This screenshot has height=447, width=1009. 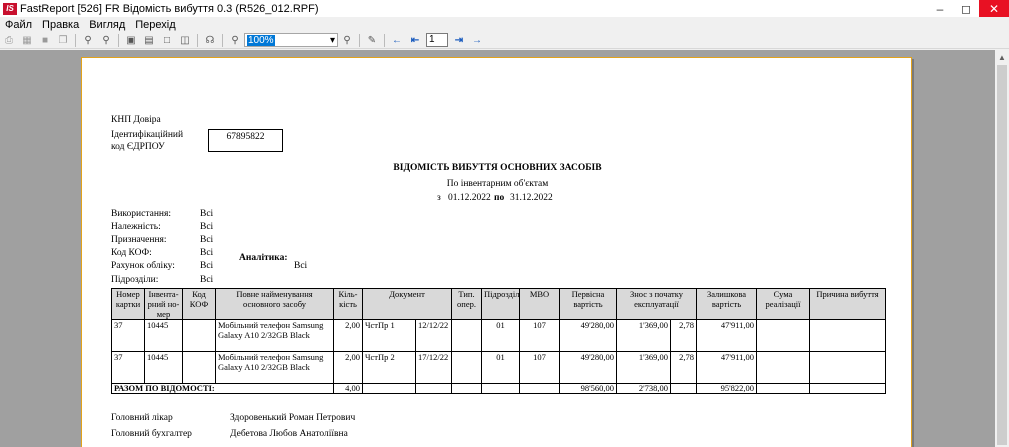 I want to click on col-header: Знос з початку експлуатації, so click(x=656, y=304).